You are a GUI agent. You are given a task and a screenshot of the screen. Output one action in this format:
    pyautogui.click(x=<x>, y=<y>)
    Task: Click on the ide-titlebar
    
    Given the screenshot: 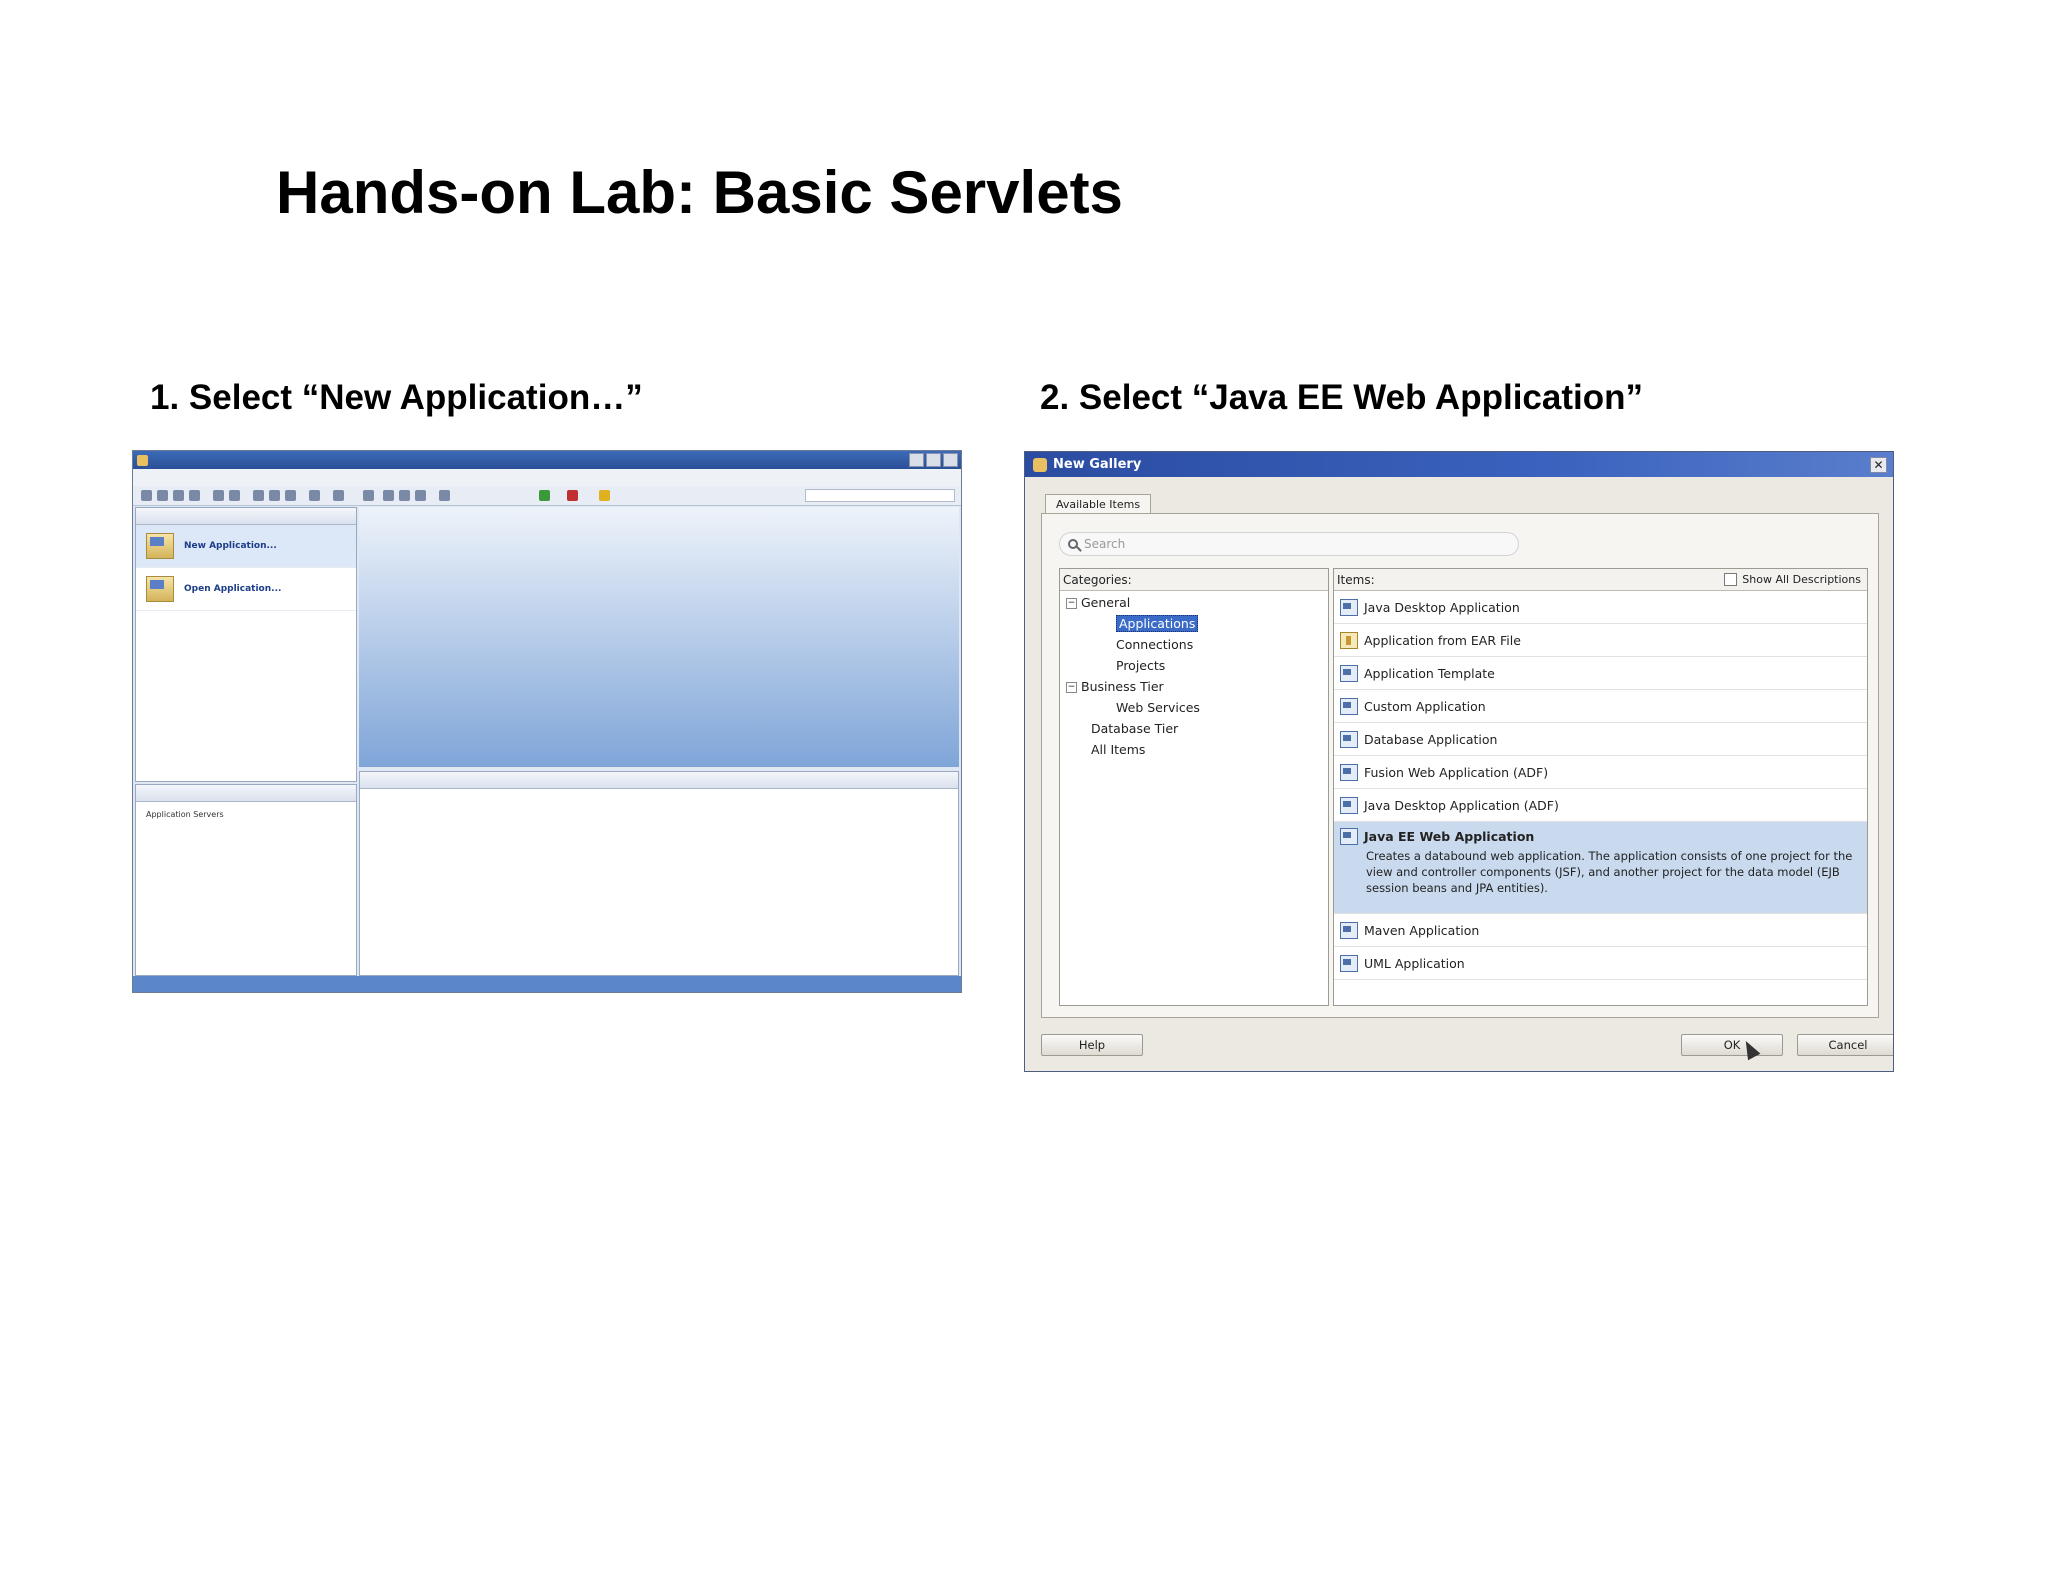 What is the action you would take?
    pyautogui.click(x=547, y=460)
    